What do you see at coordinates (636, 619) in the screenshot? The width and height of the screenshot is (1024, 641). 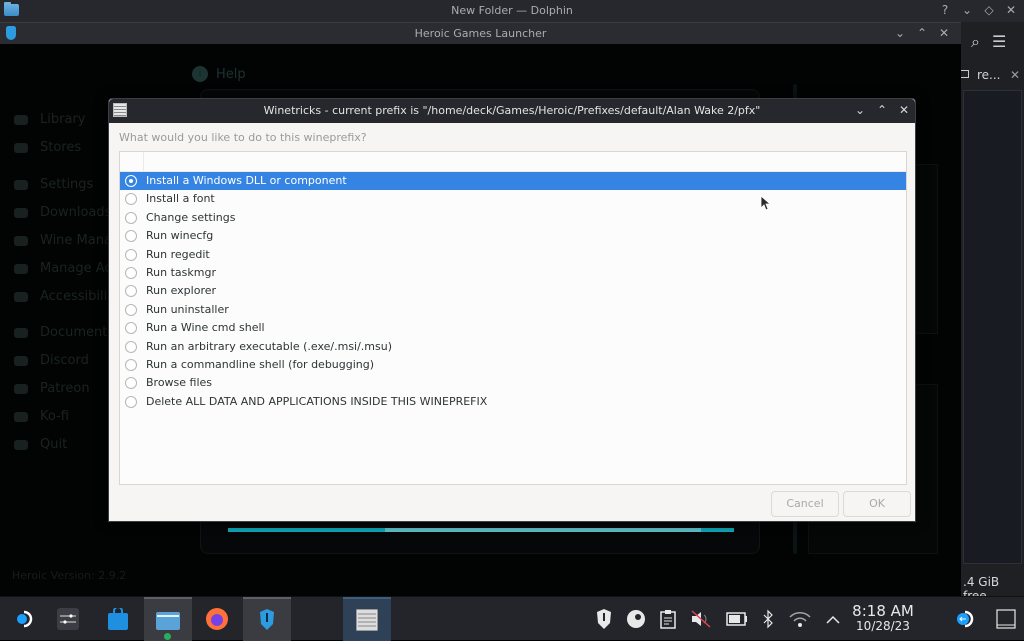 I see `steam-tray-icon` at bounding box center [636, 619].